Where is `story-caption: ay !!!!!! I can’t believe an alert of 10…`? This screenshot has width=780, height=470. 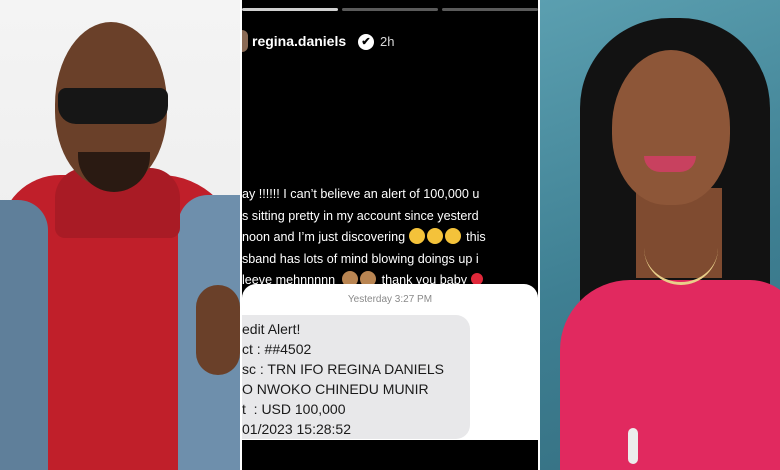
story-caption: ay !!!!!! I can’t believe an alert of 10… is located at coordinates (390, 238).